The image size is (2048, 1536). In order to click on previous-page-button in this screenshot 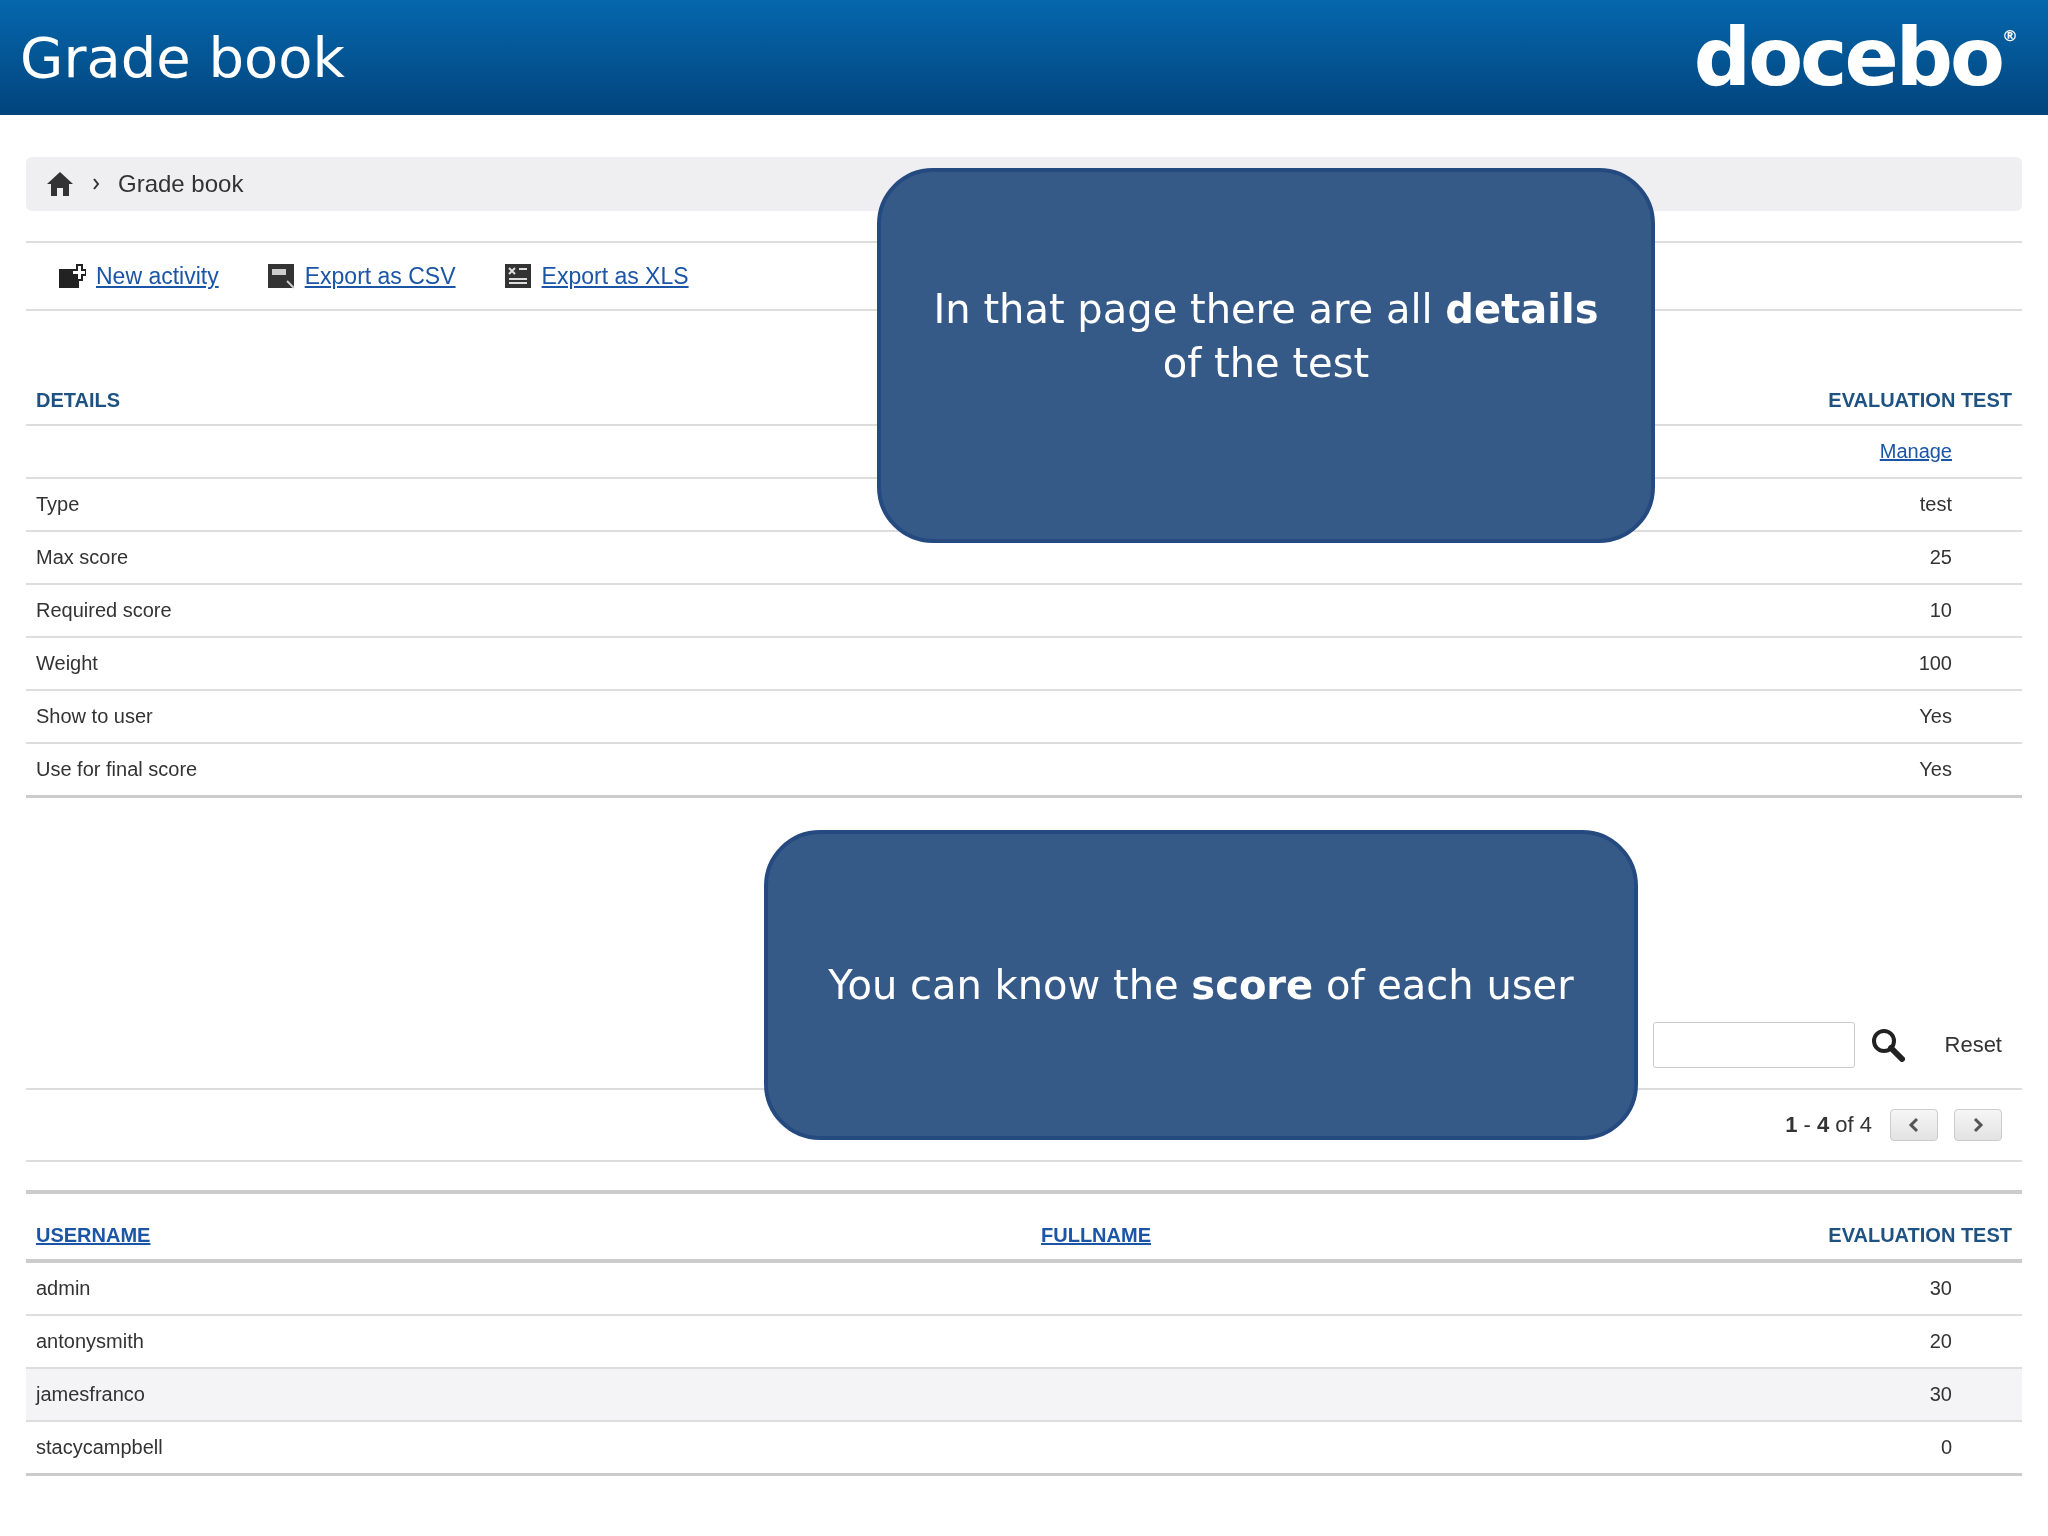, I will do `click(1914, 1125)`.